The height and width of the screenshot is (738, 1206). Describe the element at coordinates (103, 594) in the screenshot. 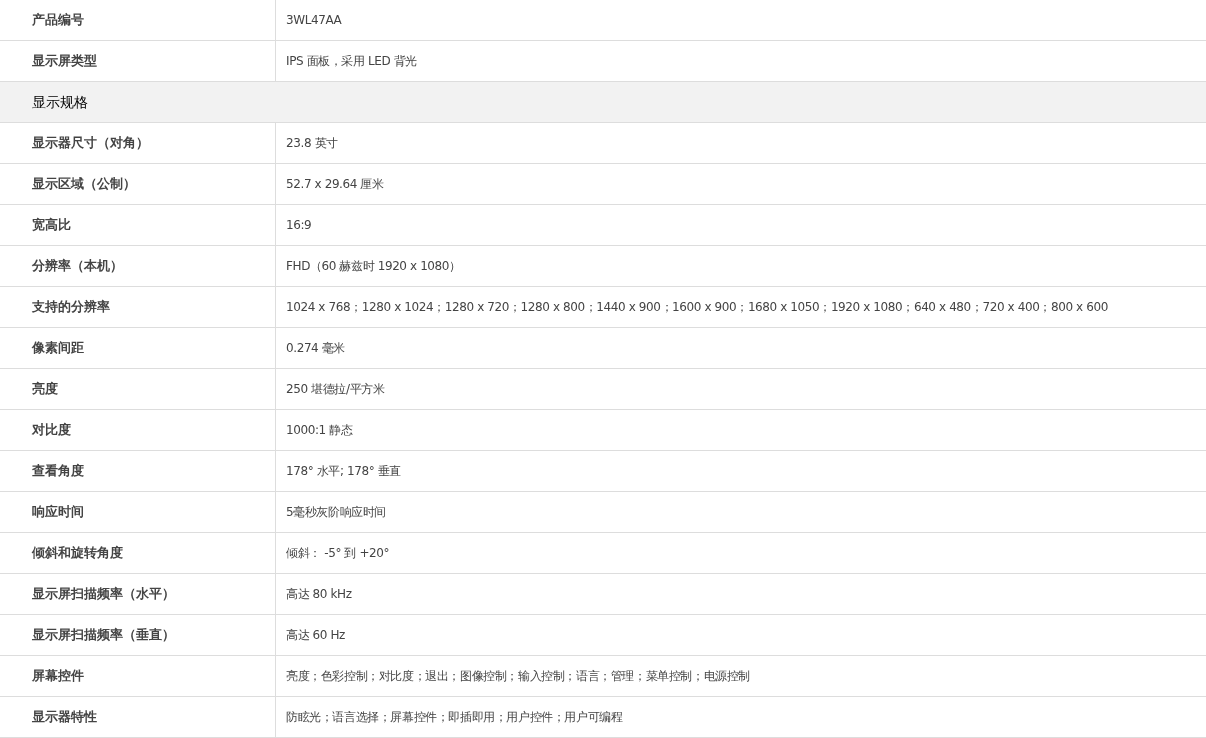

I see `spec-label: 显示屏扫描频率（水平）` at that location.